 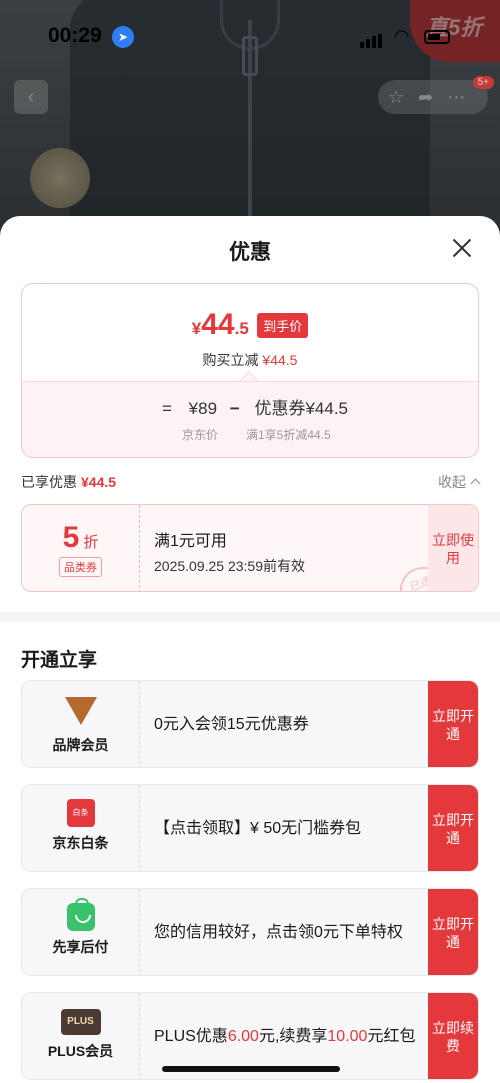 What do you see at coordinates (250, 98) in the screenshot?
I see `product-nav: ‹ ☆➦⋯ 5+` at bounding box center [250, 98].